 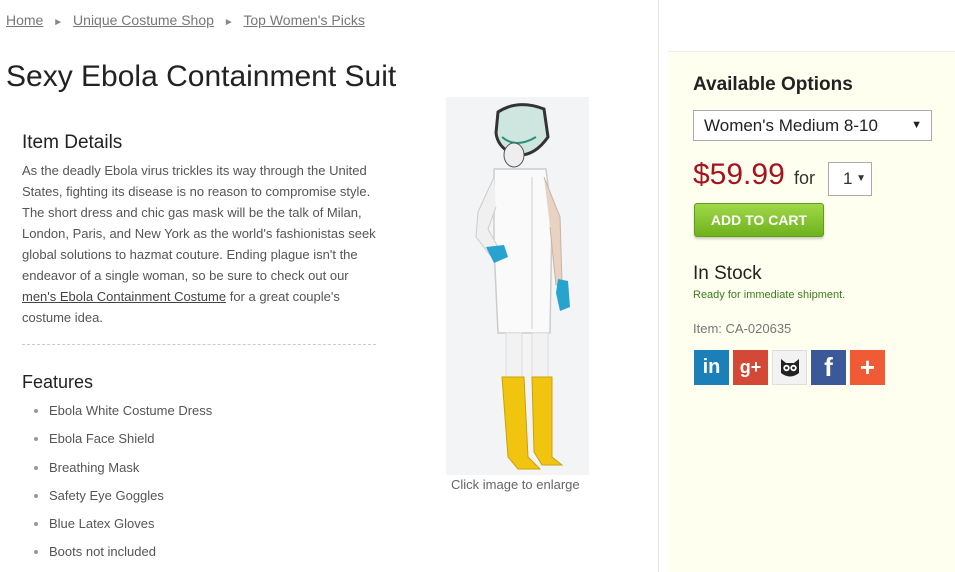 I want to click on hootsuite-icon, so click(x=789, y=367).